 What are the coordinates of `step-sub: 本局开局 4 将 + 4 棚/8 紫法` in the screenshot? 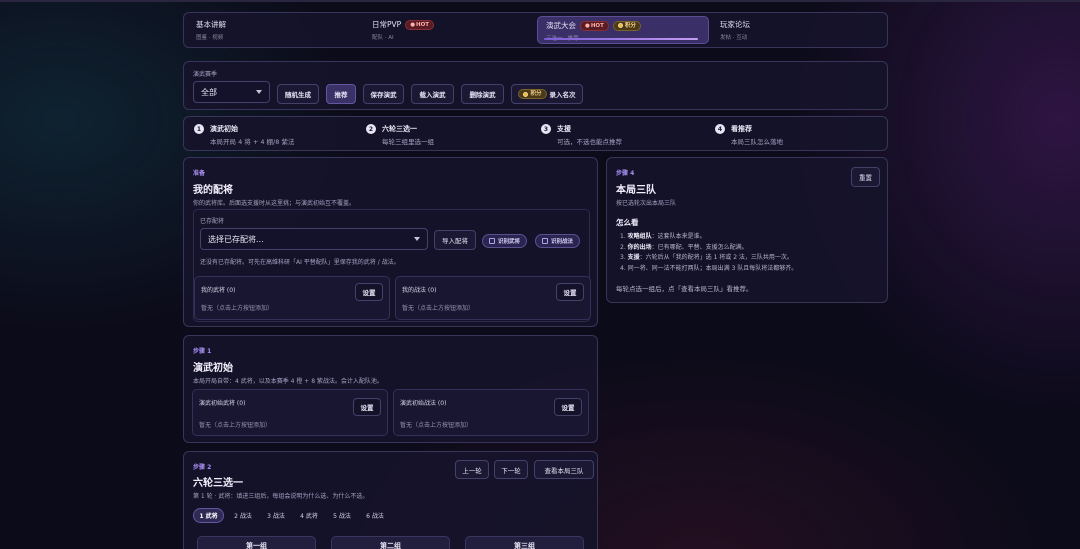 It's located at (252, 142).